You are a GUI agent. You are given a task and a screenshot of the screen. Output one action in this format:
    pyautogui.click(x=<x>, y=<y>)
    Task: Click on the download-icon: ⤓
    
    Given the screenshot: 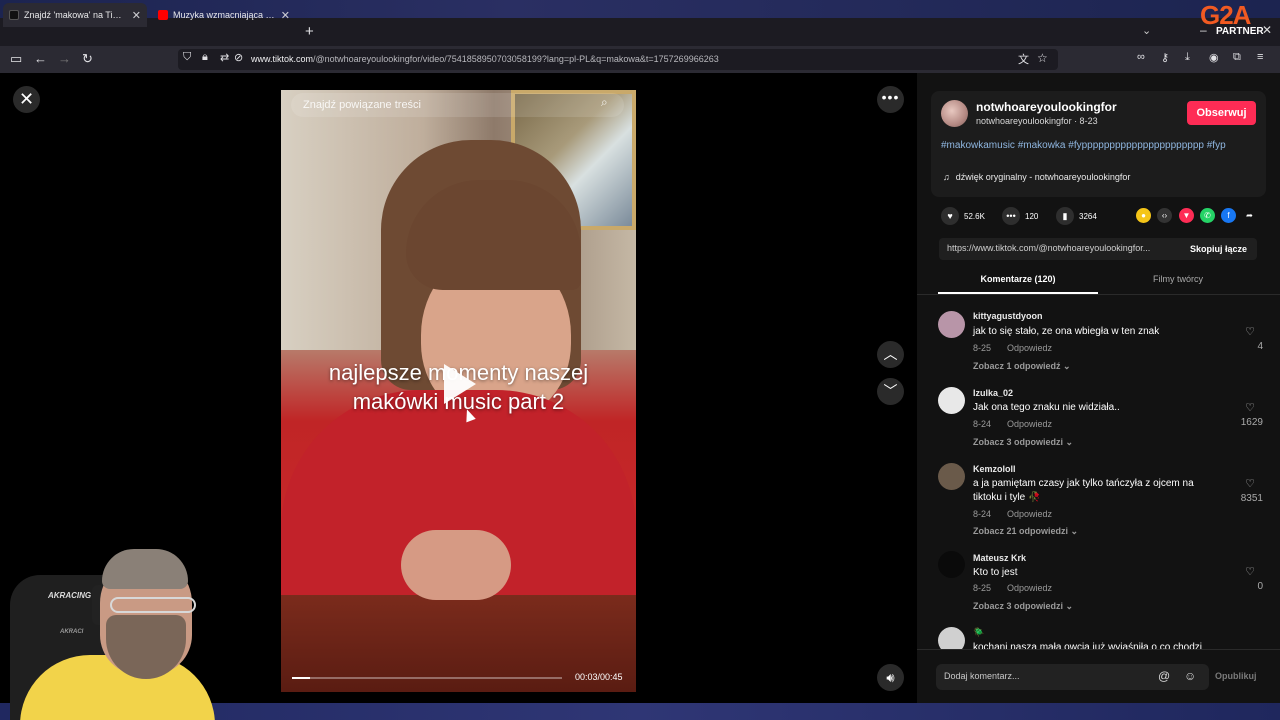 What is the action you would take?
    pyautogui.click(x=1187, y=57)
    